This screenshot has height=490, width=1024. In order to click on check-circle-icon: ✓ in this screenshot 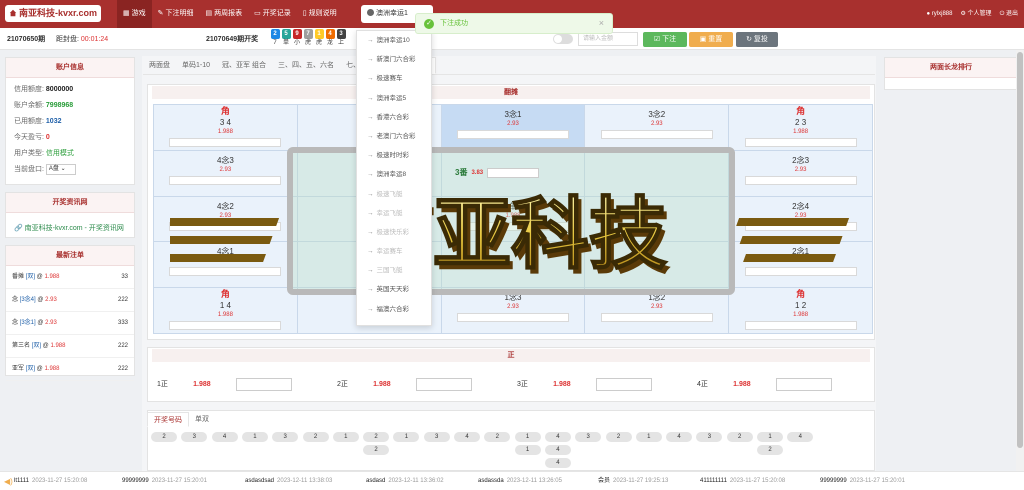, I will do `click(429, 24)`.